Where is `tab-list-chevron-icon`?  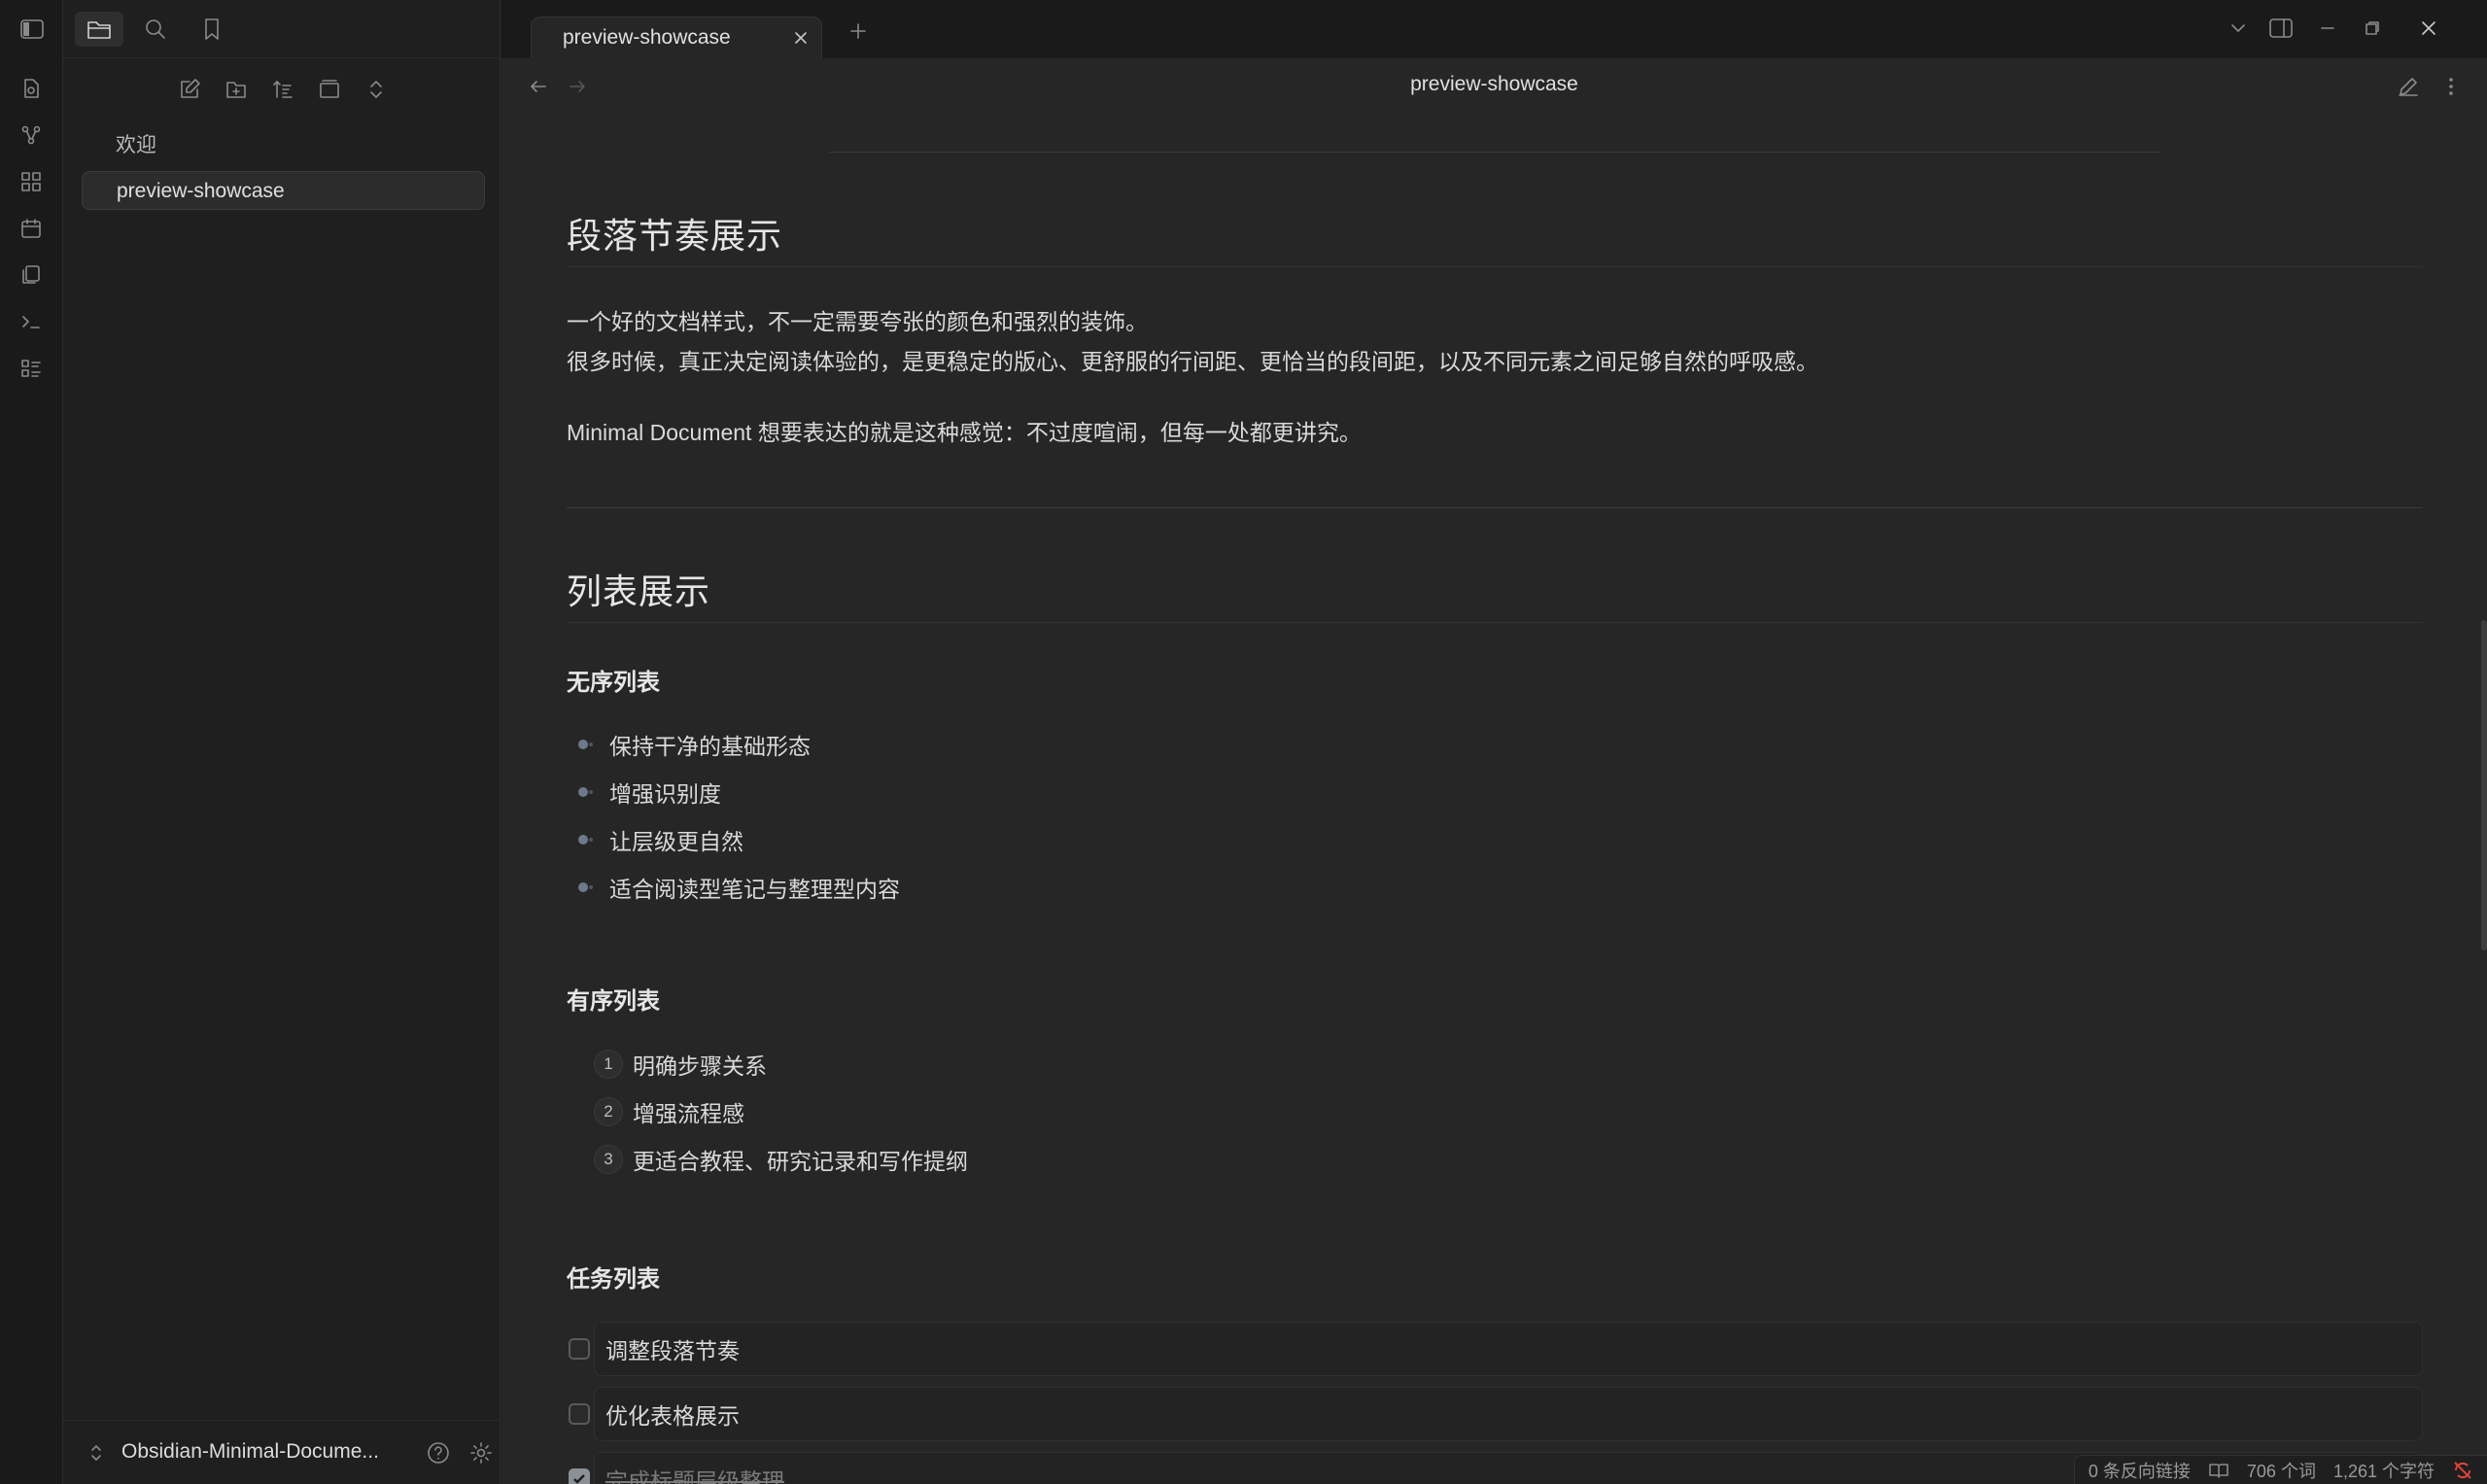 tab-list-chevron-icon is located at coordinates (2238, 28).